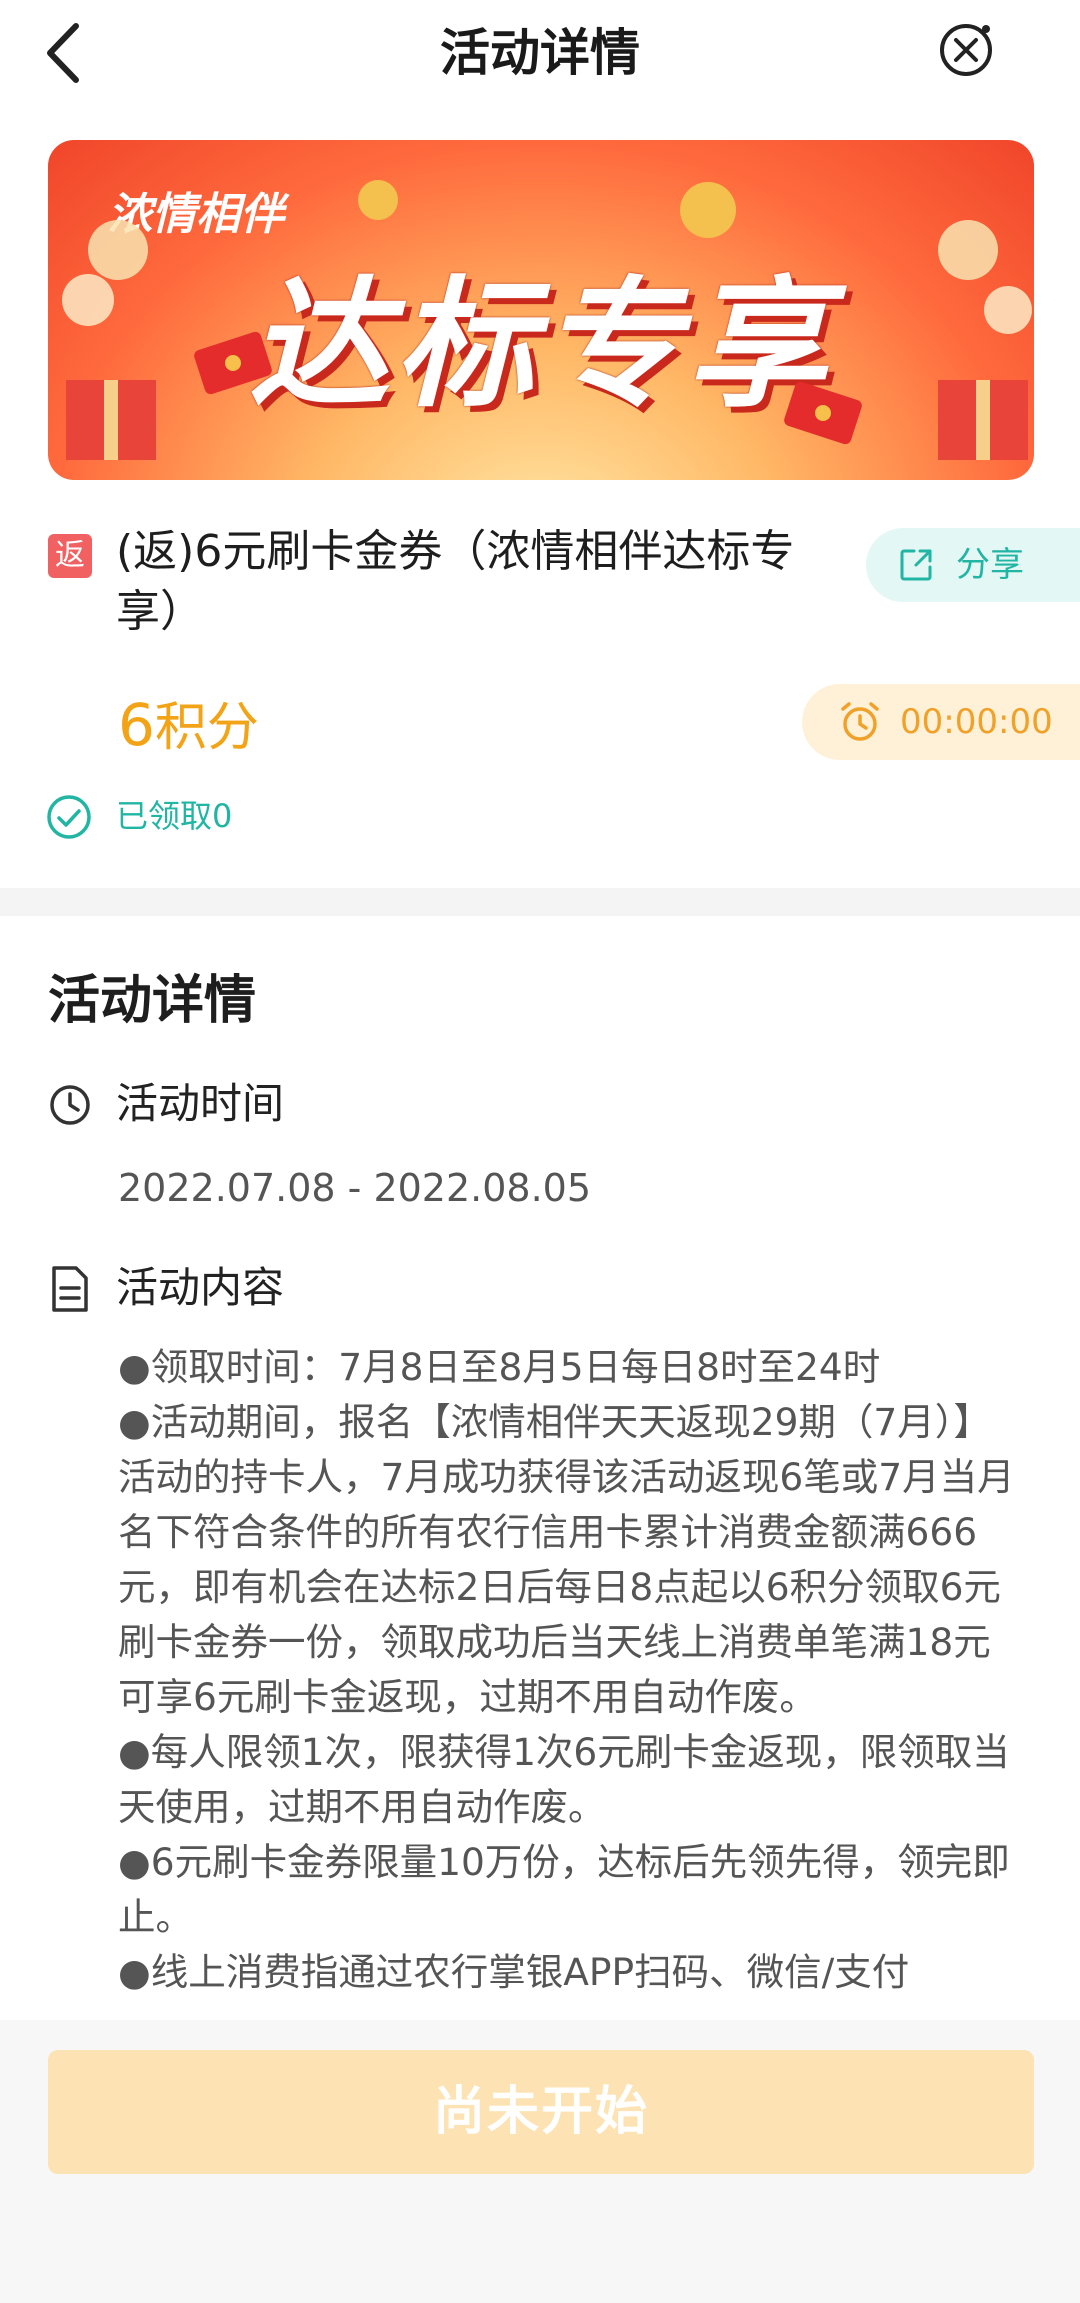 This screenshot has width=1080, height=2303. What do you see at coordinates (136, 725) in the screenshot?
I see `points-value: 6` at bounding box center [136, 725].